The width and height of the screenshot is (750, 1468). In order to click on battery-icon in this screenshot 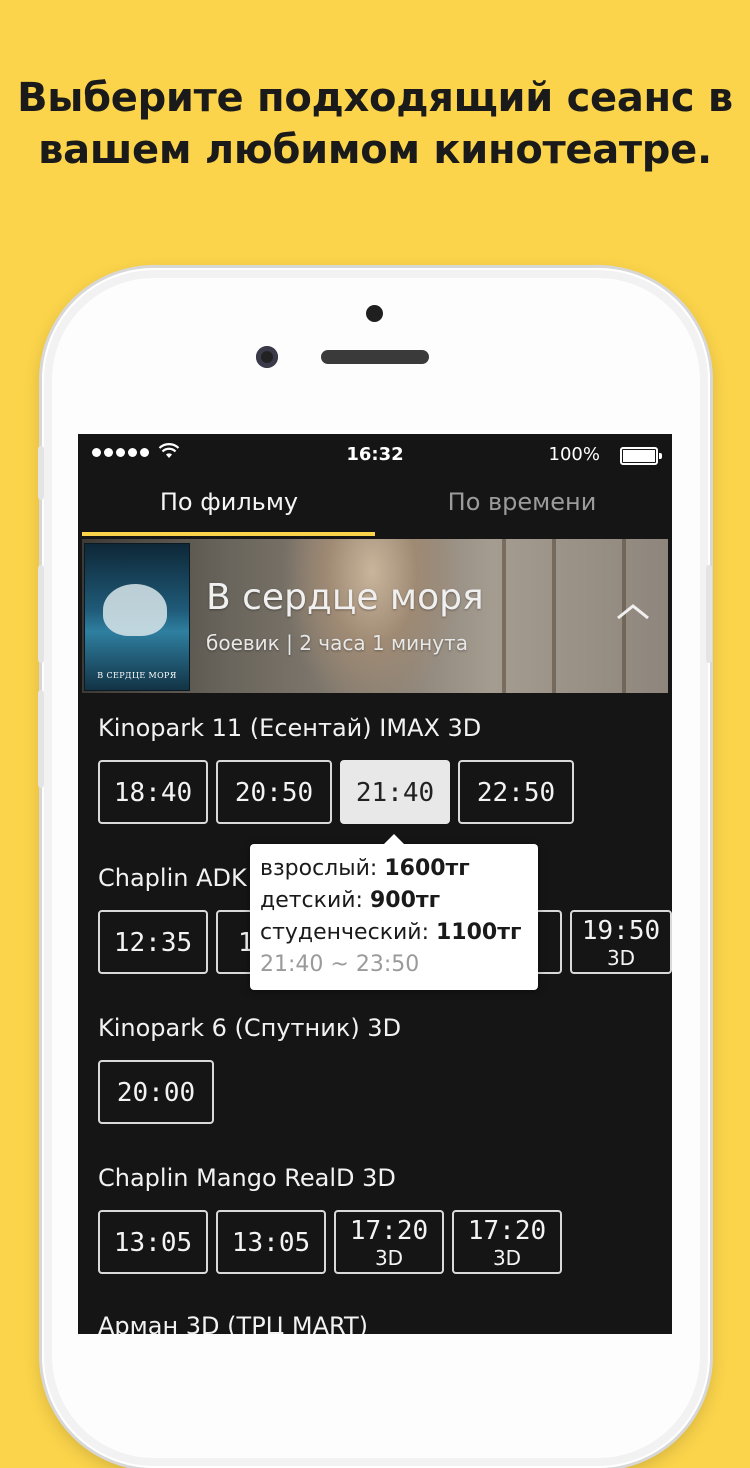, I will do `click(641, 456)`.